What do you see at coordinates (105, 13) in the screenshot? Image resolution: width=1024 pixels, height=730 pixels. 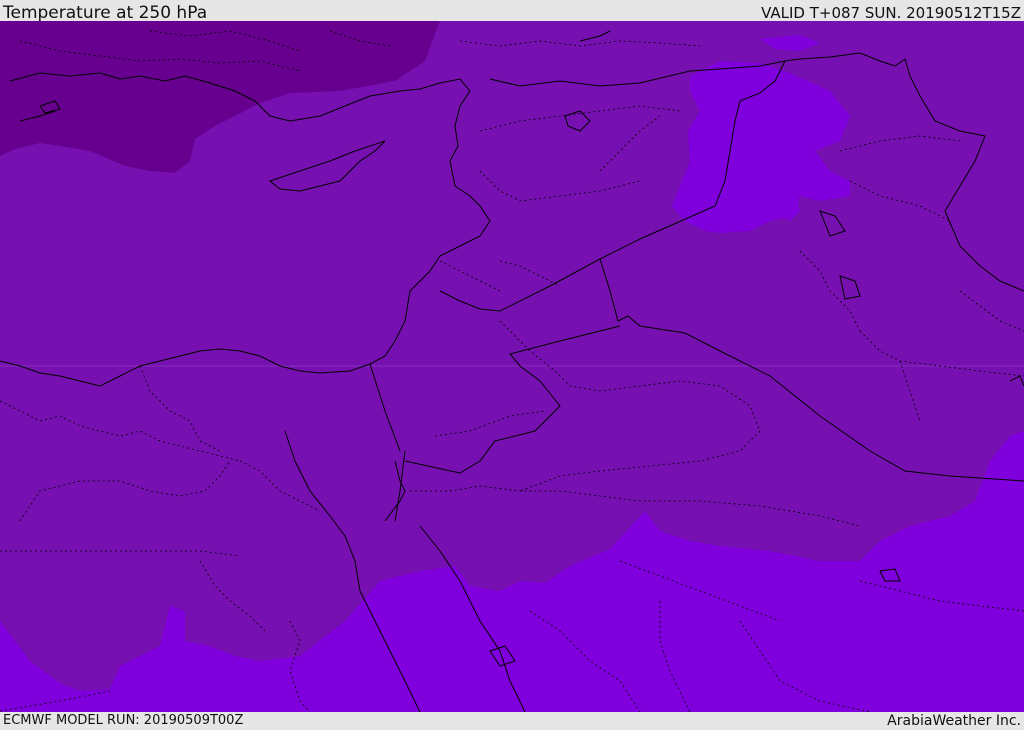 I see `map-title: Temperature at 250 hPa` at bounding box center [105, 13].